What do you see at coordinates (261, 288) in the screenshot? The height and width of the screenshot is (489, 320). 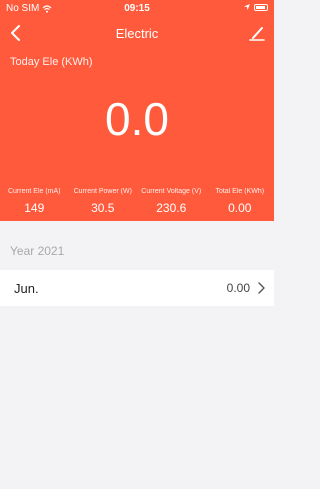 I see `chevron-right-icon` at bounding box center [261, 288].